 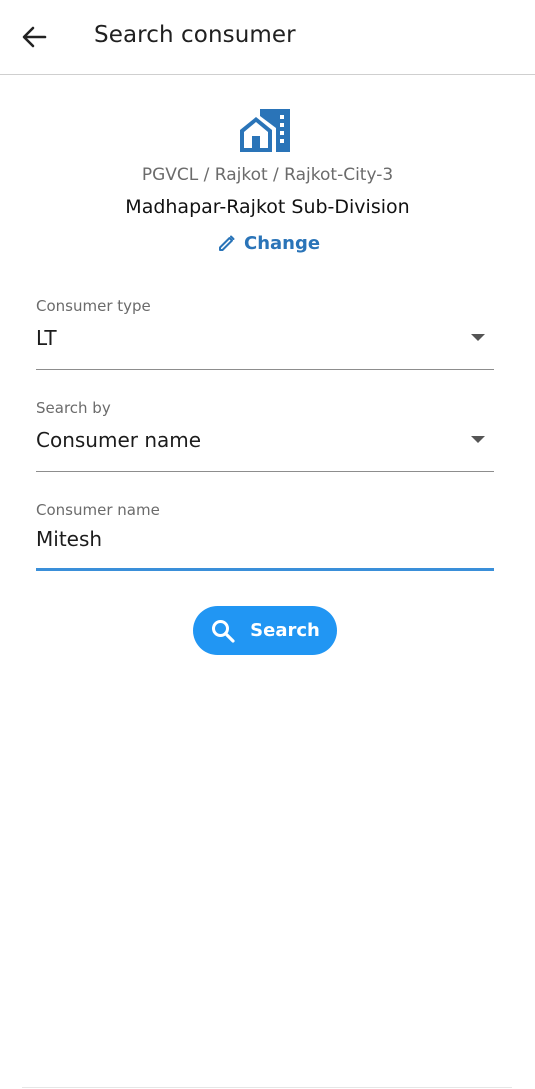 What do you see at coordinates (195, 35) in the screenshot?
I see `page-title: Search consumer` at bounding box center [195, 35].